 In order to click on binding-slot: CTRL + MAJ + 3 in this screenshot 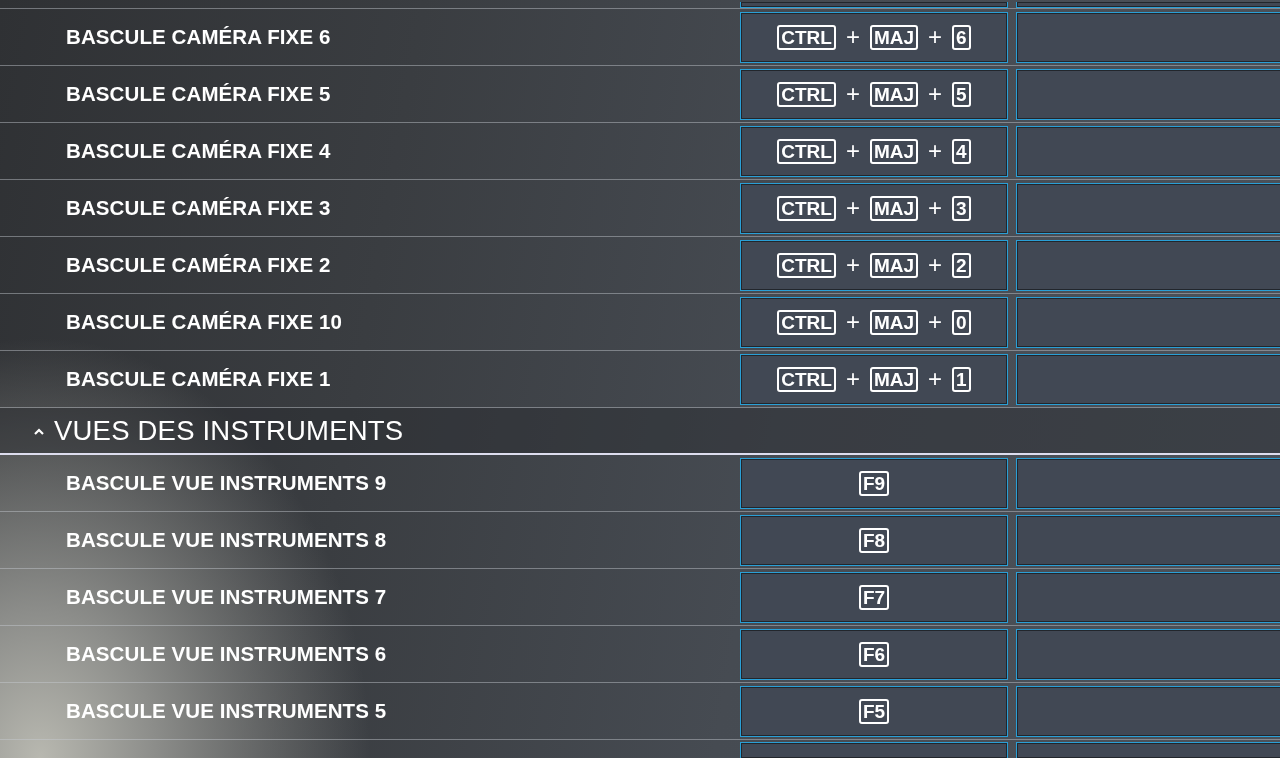, I will do `click(874, 208)`.